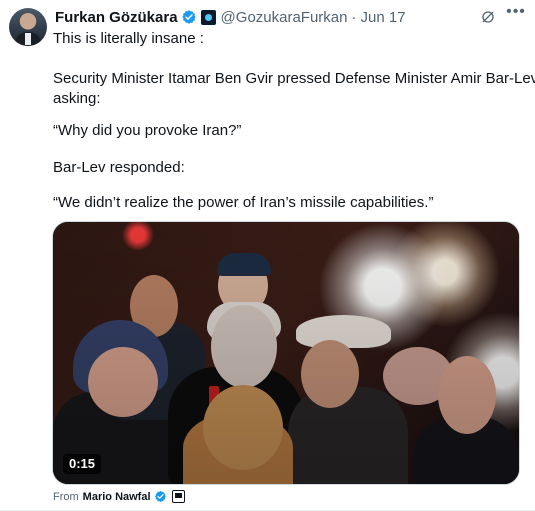 Image resolution: width=535 pixels, height=511 pixels. What do you see at coordinates (147, 130) in the screenshot?
I see `tweet-text-line-4: “Why did you provoke Iran?”` at bounding box center [147, 130].